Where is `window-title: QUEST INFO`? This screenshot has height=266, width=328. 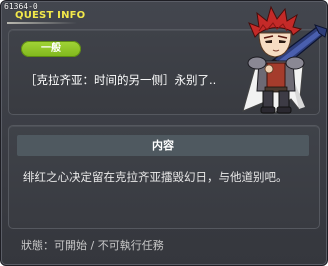 window-title: QUEST INFO is located at coordinates (50, 15).